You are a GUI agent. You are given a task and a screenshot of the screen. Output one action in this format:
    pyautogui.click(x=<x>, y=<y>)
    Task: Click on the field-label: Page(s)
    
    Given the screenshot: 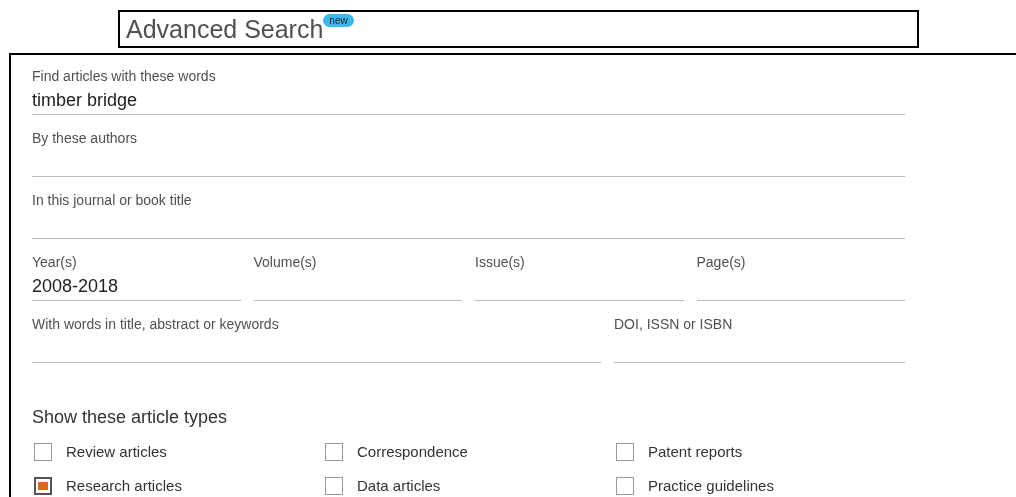 What is the action you would take?
    pyautogui.click(x=721, y=262)
    